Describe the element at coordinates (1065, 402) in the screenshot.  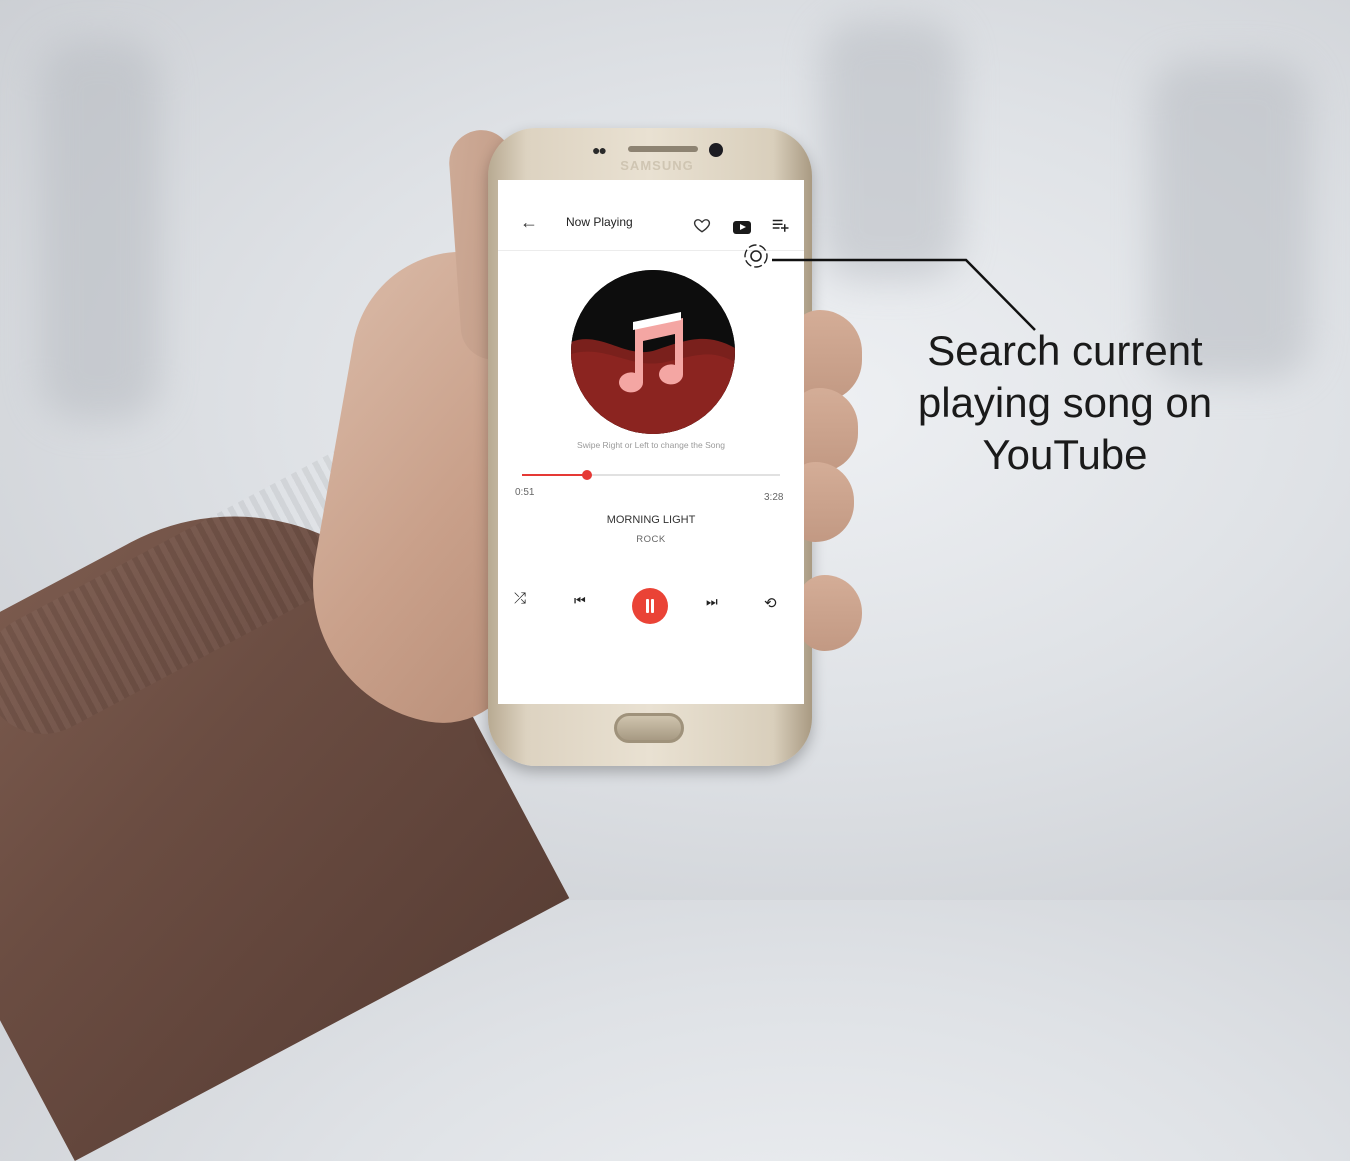
I see `callout-text: Search current playing song on YouTube` at that location.